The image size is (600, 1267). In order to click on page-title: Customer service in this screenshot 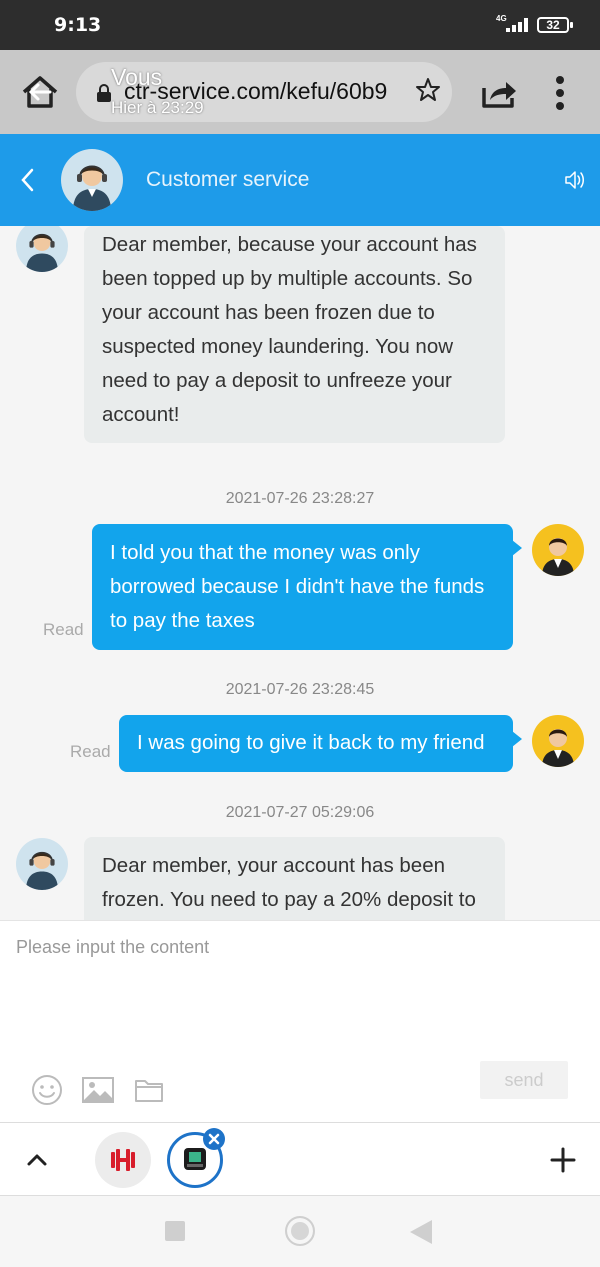, I will do `click(228, 179)`.